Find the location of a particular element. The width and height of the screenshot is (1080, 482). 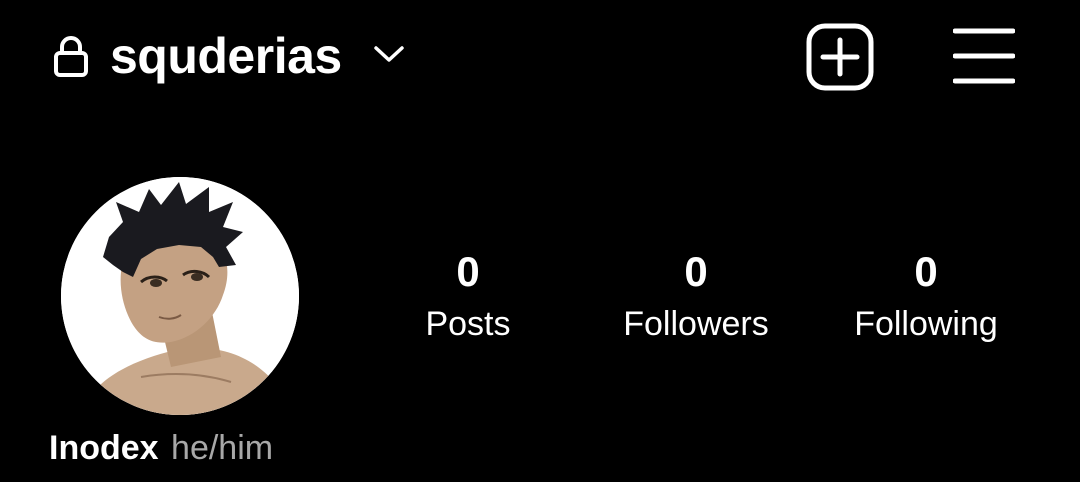

following-label: Following is located at coordinates (926, 324).